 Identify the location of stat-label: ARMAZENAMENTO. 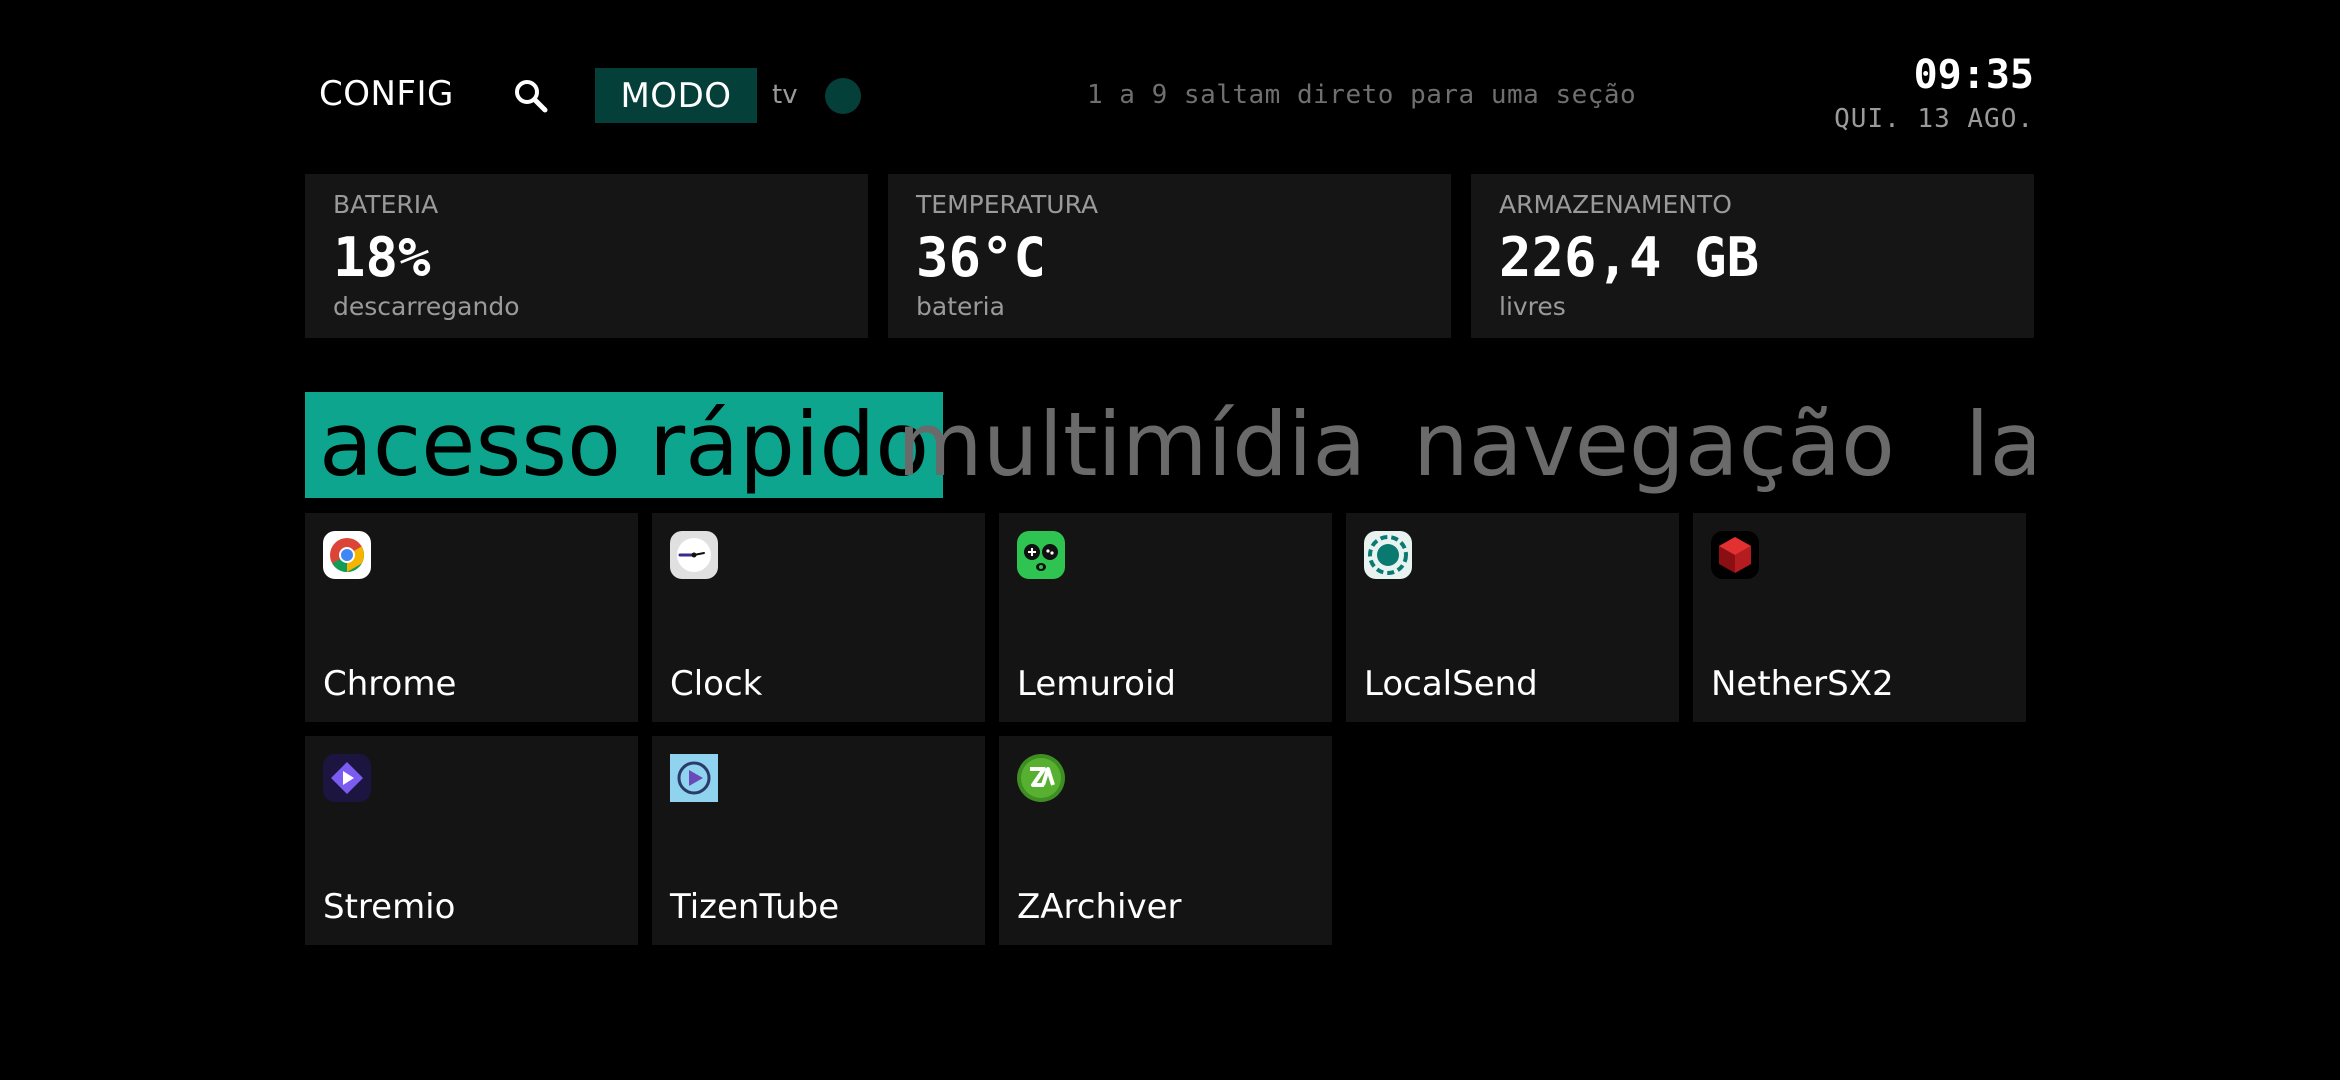
(1615, 204).